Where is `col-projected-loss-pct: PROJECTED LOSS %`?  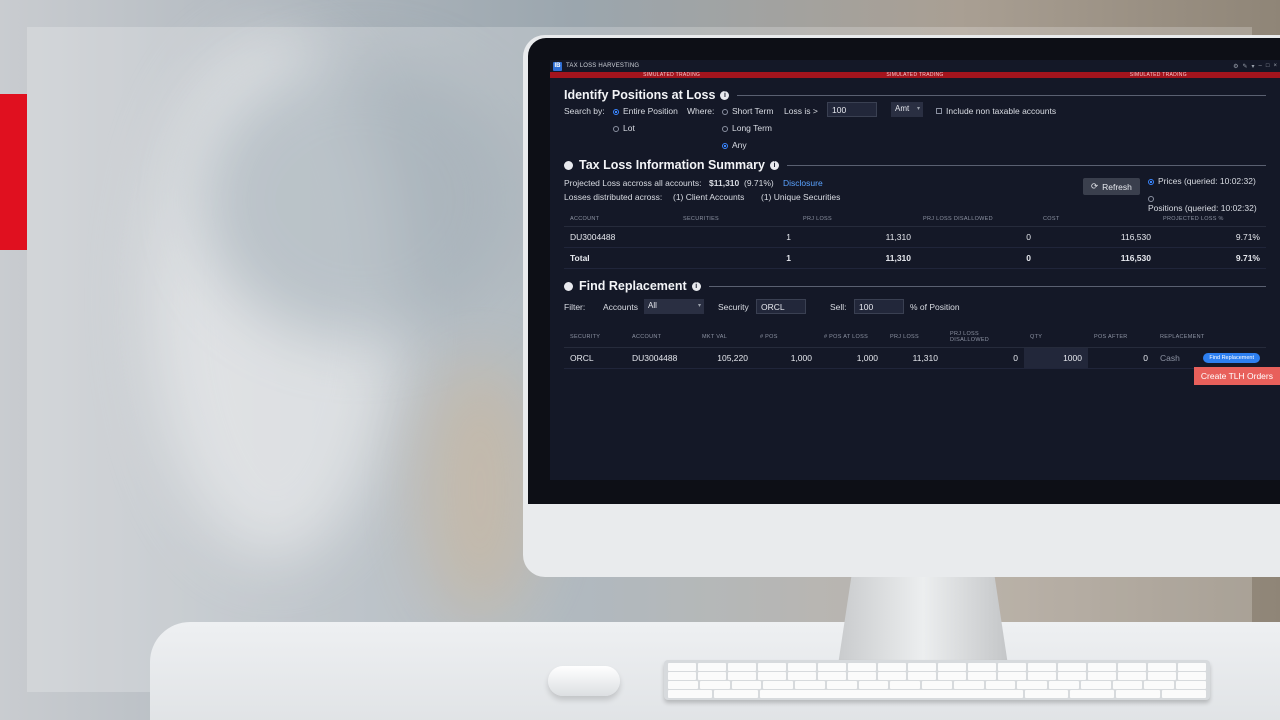 col-projected-loss-pct: PROJECTED LOSS % is located at coordinates (1211, 219).